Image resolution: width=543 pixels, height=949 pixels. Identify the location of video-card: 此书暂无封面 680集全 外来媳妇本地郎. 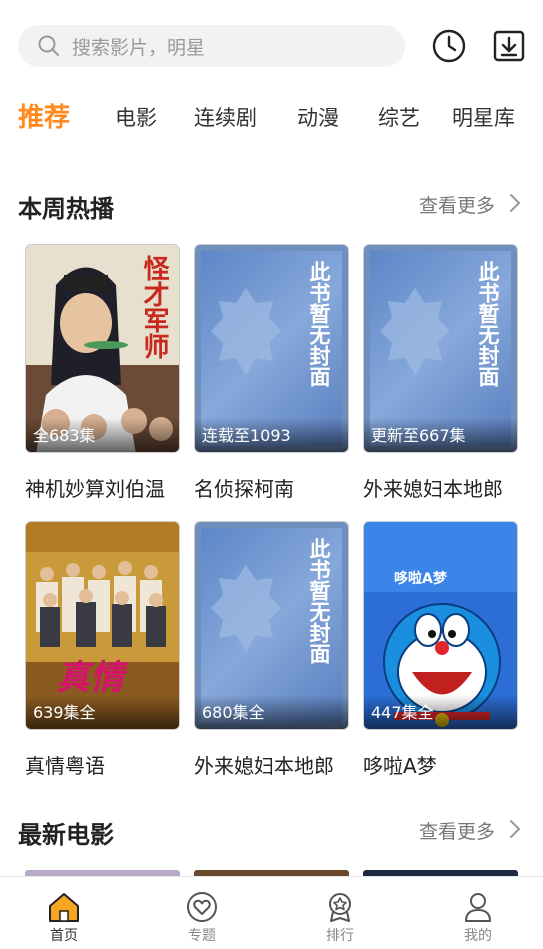
(271, 650).